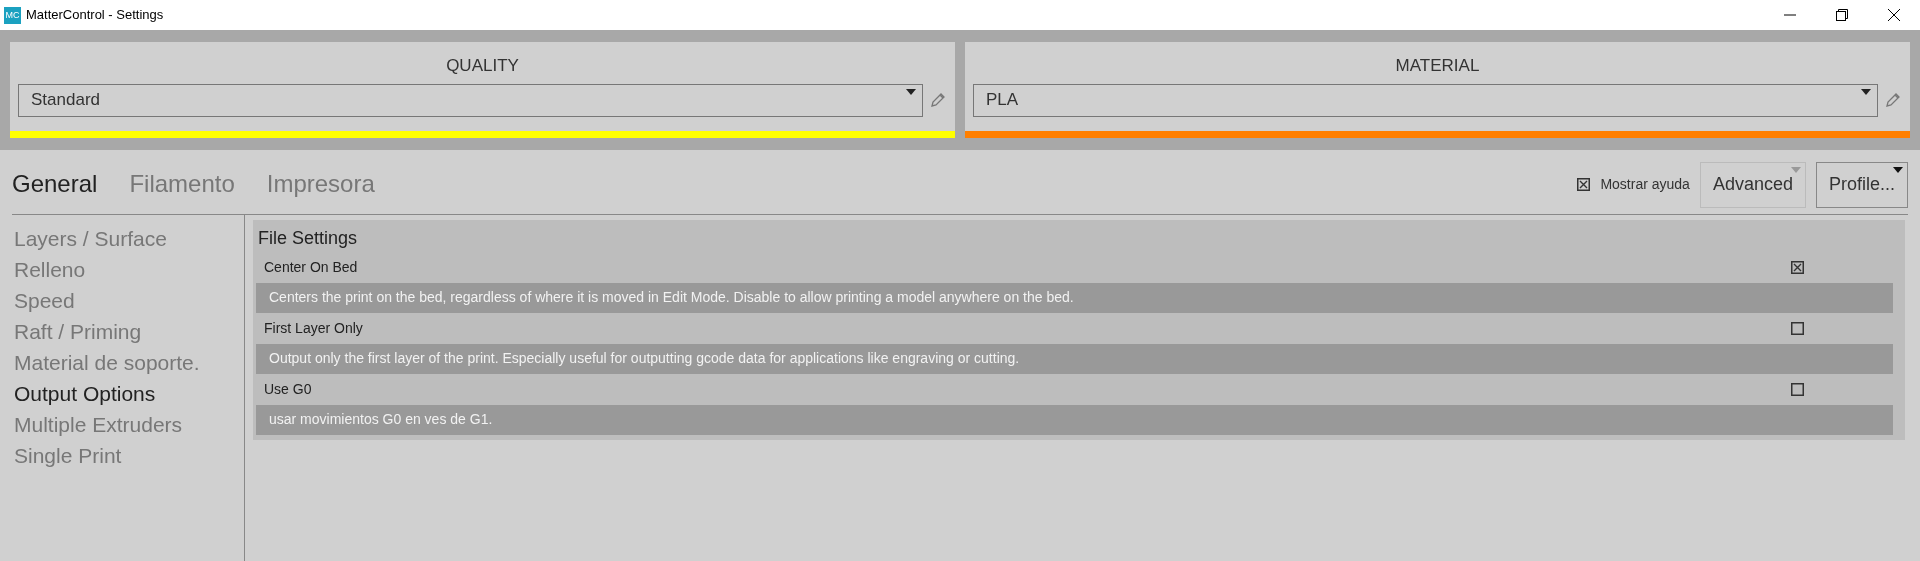 This screenshot has width=1920, height=561. I want to click on sidebar-item: Output Options, so click(129, 393).